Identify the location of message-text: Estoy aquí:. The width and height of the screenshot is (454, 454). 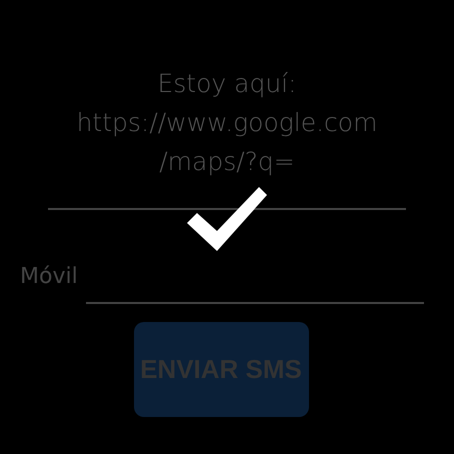
(227, 84).